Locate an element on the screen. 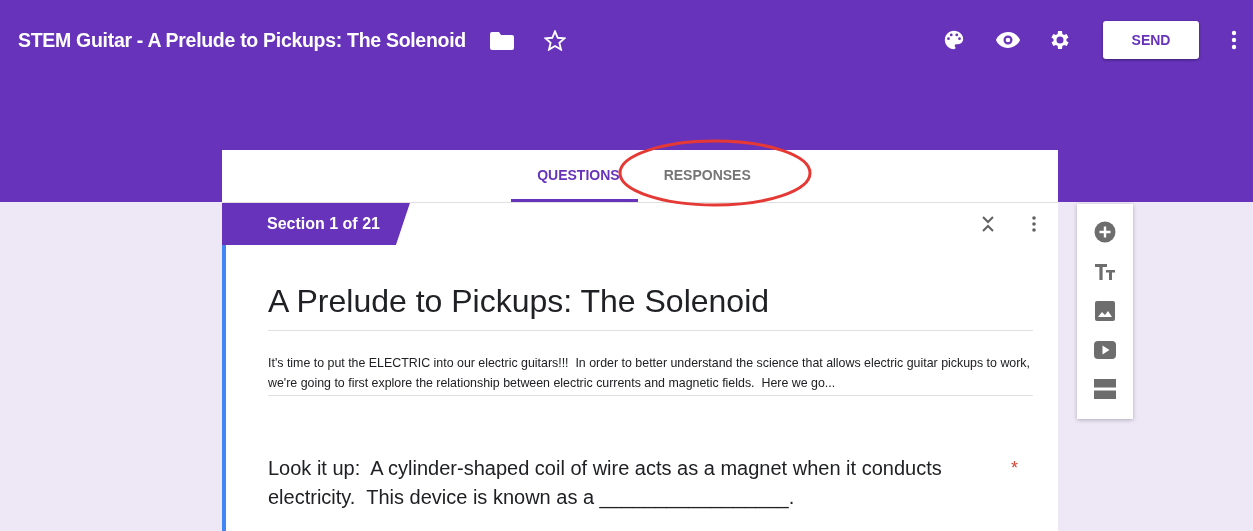  palette-icon is located at coordinates (954, 40).